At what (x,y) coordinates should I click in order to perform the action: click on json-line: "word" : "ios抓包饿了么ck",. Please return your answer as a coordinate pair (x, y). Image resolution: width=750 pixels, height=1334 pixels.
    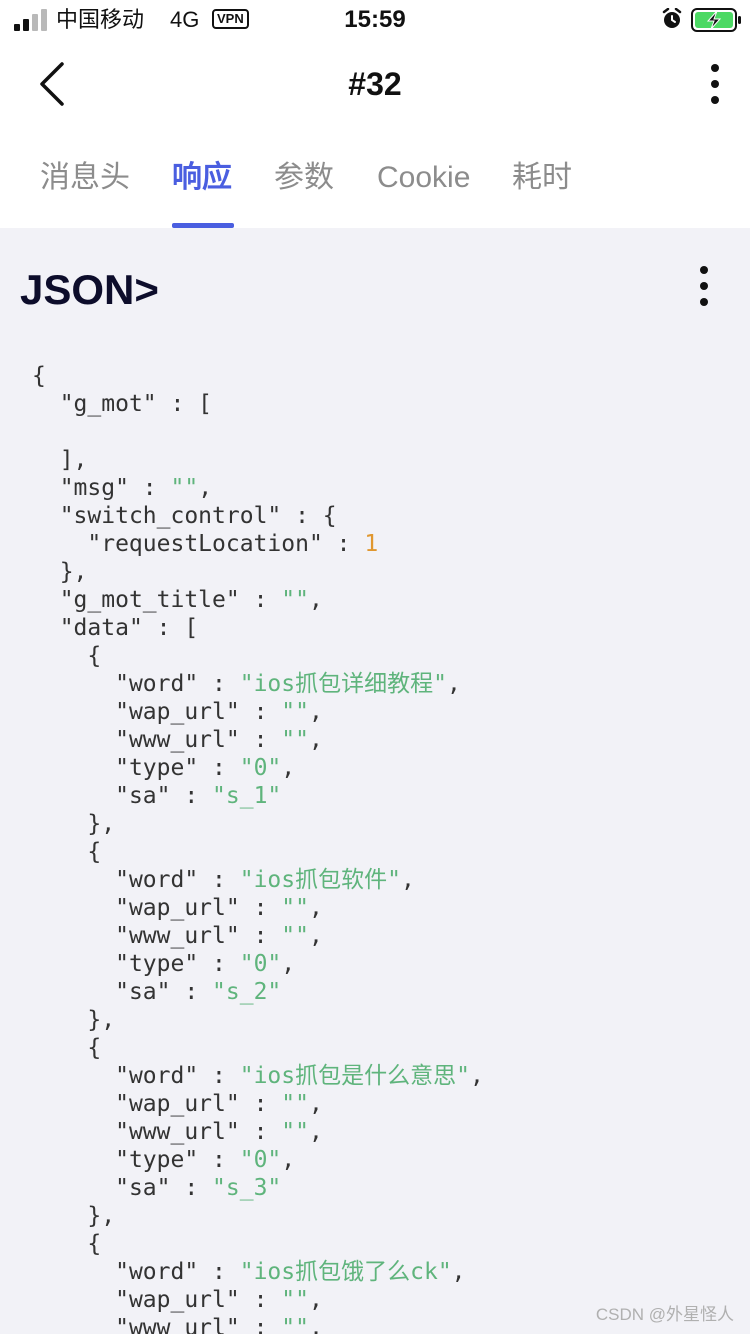
    Looking at the image, I should click on (387, 1272).